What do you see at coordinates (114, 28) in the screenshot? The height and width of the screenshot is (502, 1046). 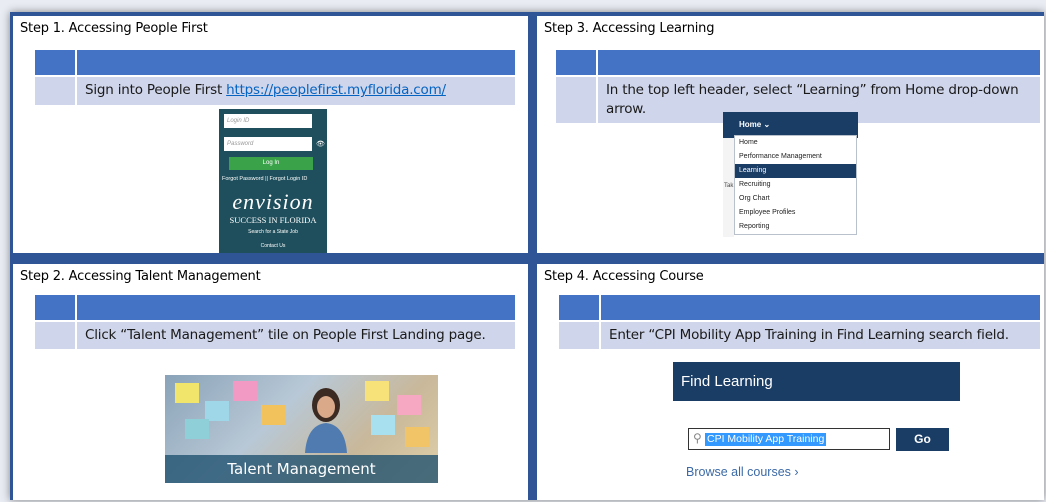 I see `step1-title: Step 1. Accessing People First` at bounding box center [114, 28].